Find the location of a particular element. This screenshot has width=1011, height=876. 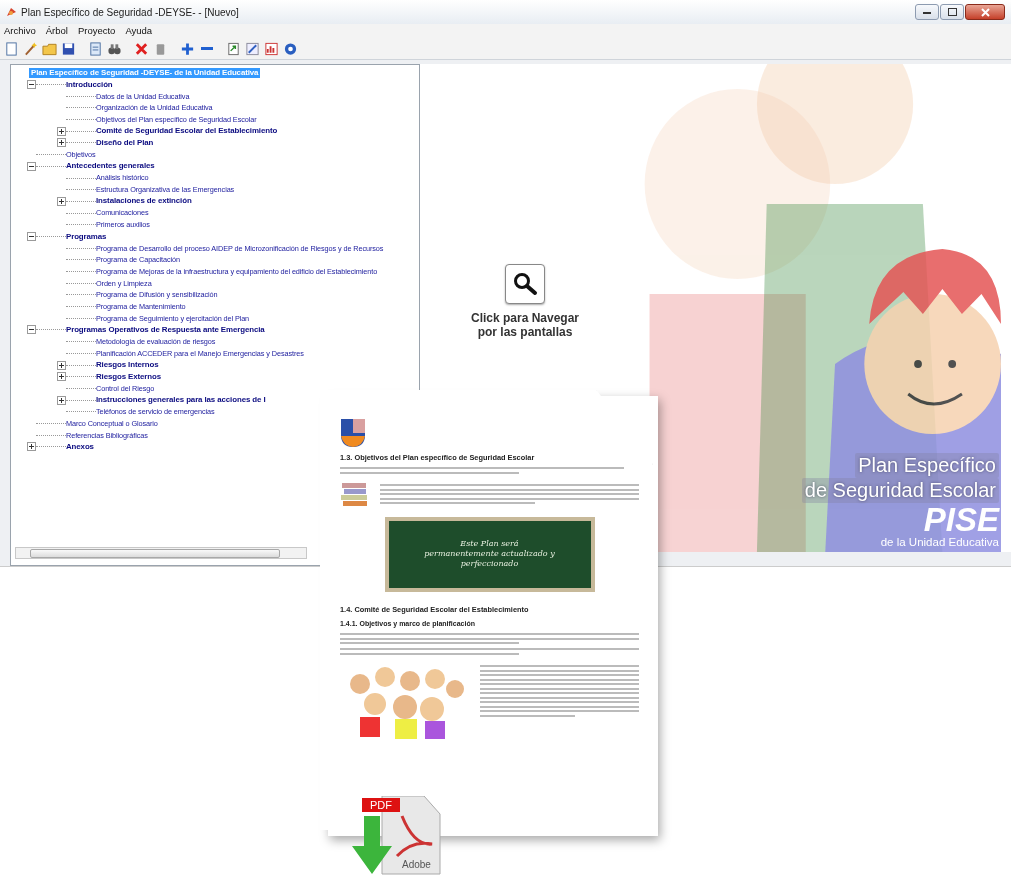

pdf-label: PDF is located at coordinates (381, 805).